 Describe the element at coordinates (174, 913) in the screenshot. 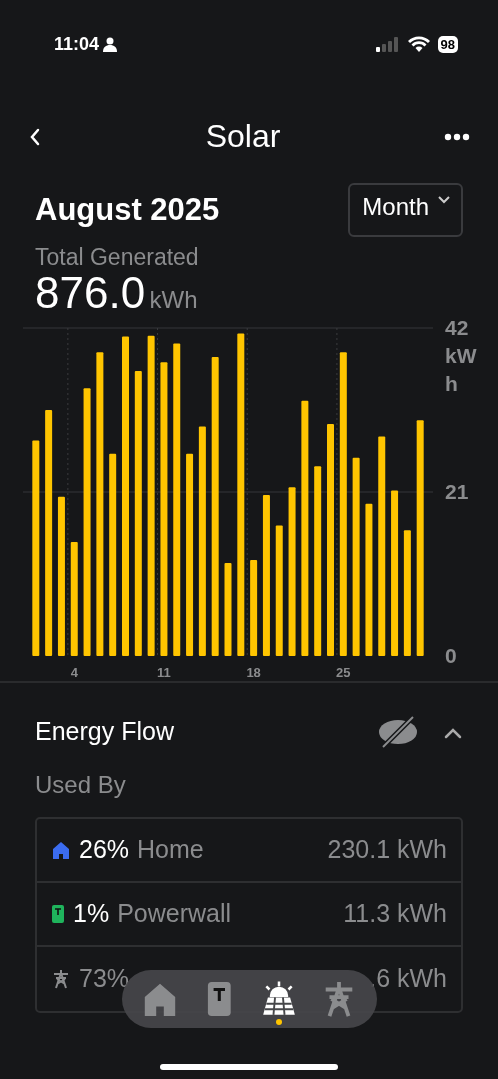

I see `consumer-name: Powerwall` at that location.